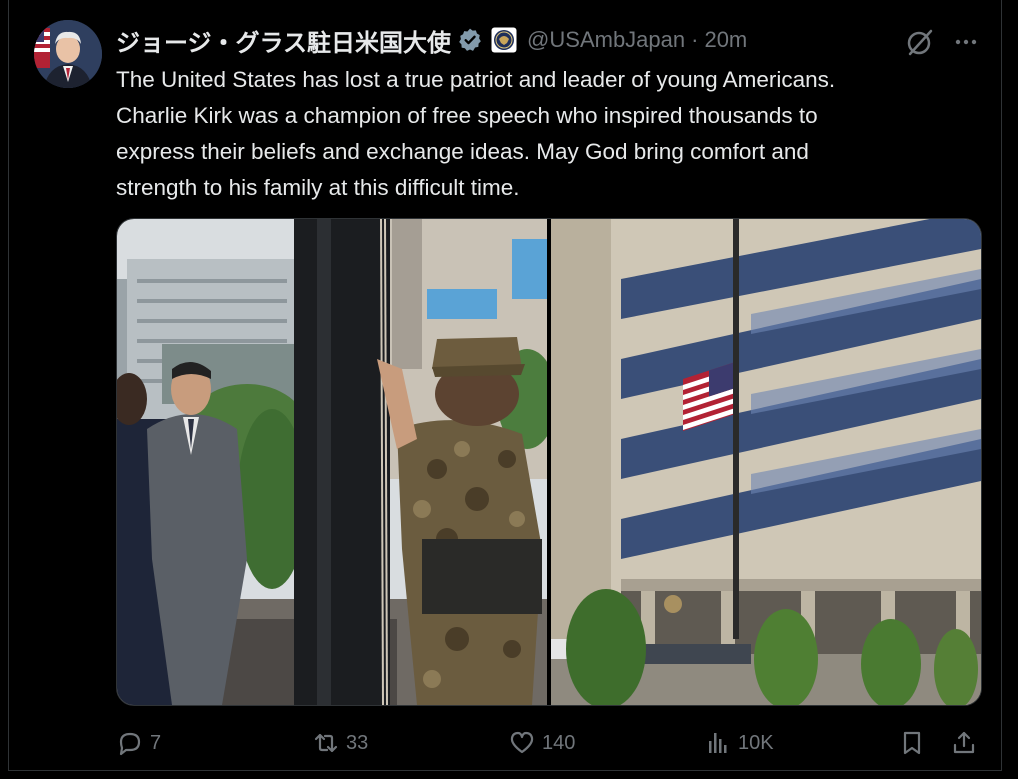 The height and width of the screenshot is (779, 1018). I want to click on reply-icon, so click(130, 744).